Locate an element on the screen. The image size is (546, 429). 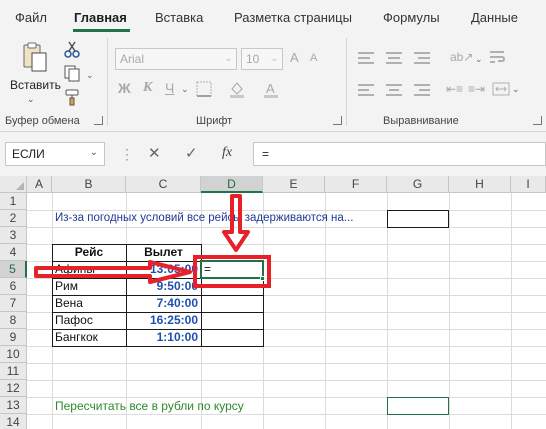
merge-chevron-icon: ⌄ is located at coordinates (516, 89).